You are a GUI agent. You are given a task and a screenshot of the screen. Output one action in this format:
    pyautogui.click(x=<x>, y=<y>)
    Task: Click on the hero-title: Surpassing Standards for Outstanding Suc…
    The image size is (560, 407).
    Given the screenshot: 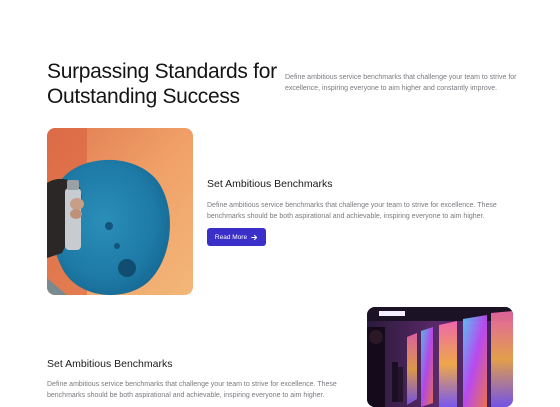 What is the action you would take?
    pyautogui.click(x=162, y=84)
    